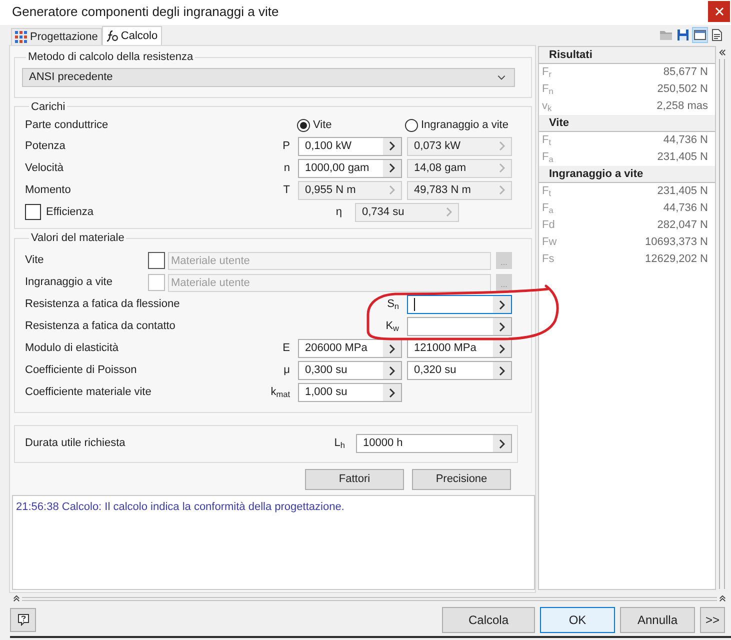 The height and width of the screenshot is (640, 731). I want to click on field-label: Potenza, so click(45, 146).